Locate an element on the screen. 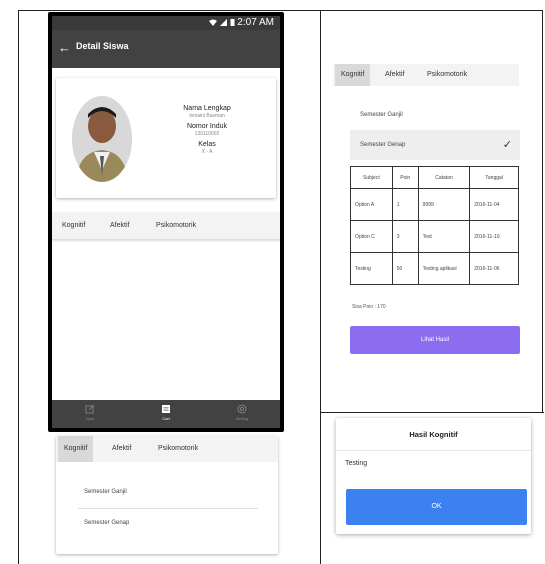  nav-cari-label: Cari is located at coordinates (166, 418).